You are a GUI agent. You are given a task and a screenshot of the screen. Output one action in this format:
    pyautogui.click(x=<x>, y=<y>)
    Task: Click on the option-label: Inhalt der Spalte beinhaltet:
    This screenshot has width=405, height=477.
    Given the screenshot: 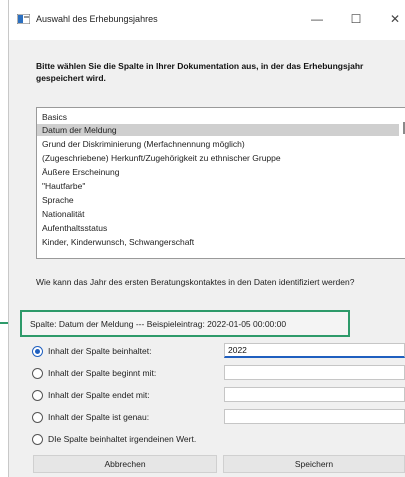 What is the action you would take?
    pyautogui.click(x=100, y=351)
    